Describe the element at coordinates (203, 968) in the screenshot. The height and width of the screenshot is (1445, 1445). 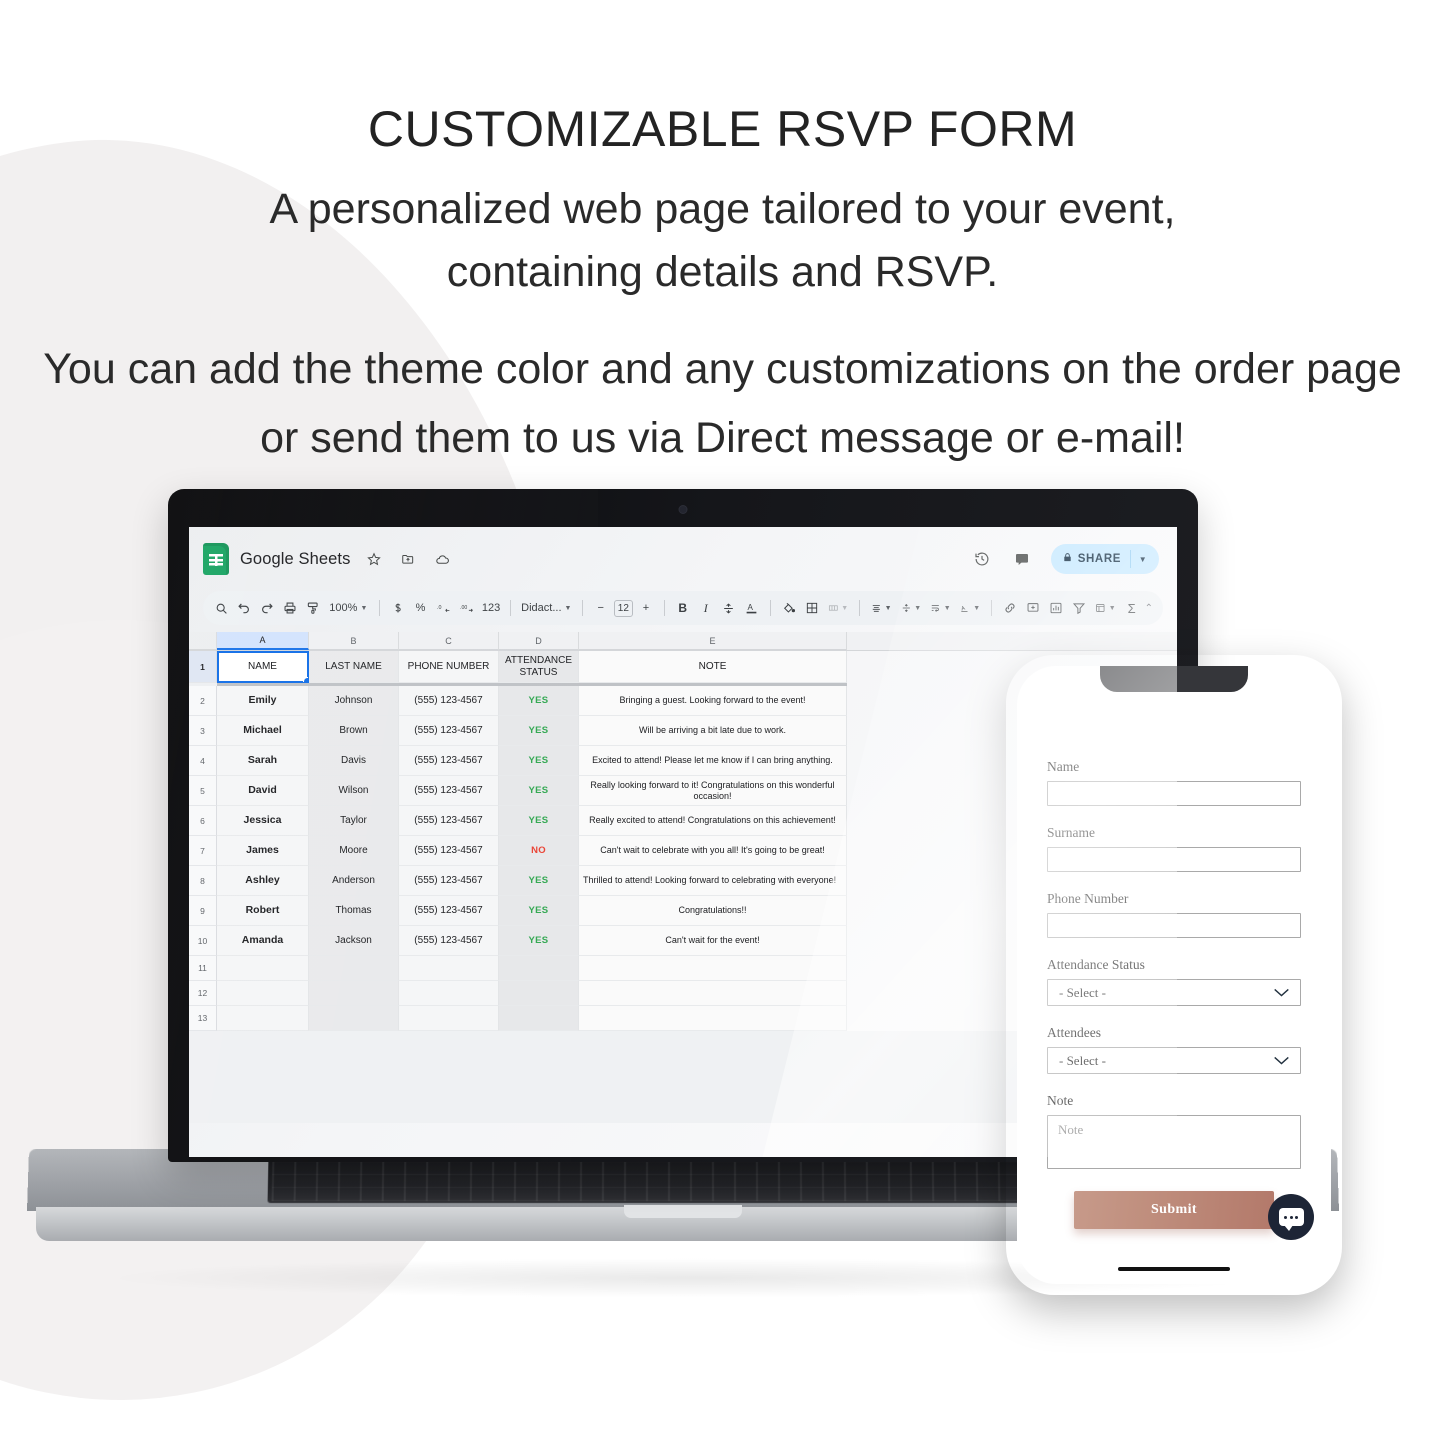
I see `row-header: 11` at that location.